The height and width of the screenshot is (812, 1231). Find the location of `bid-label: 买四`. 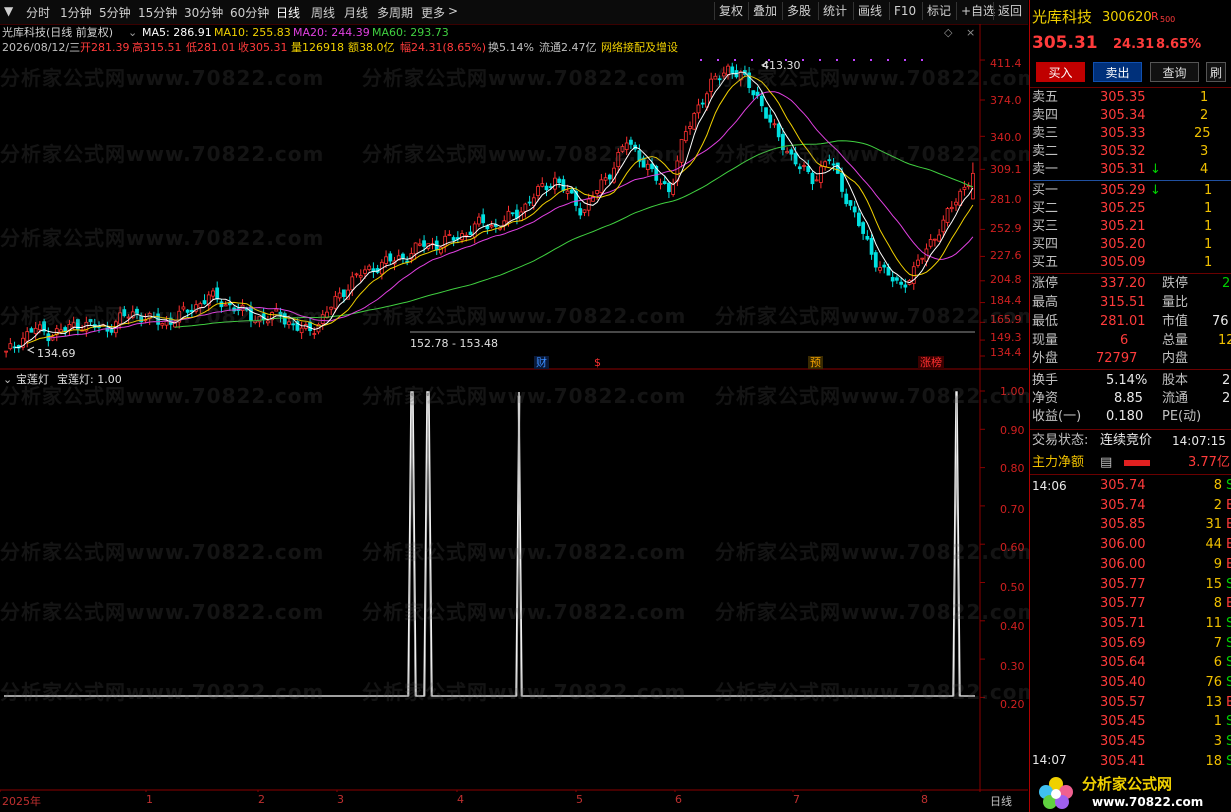

bid-label: 买四 is located at coordinates (1045, 244).